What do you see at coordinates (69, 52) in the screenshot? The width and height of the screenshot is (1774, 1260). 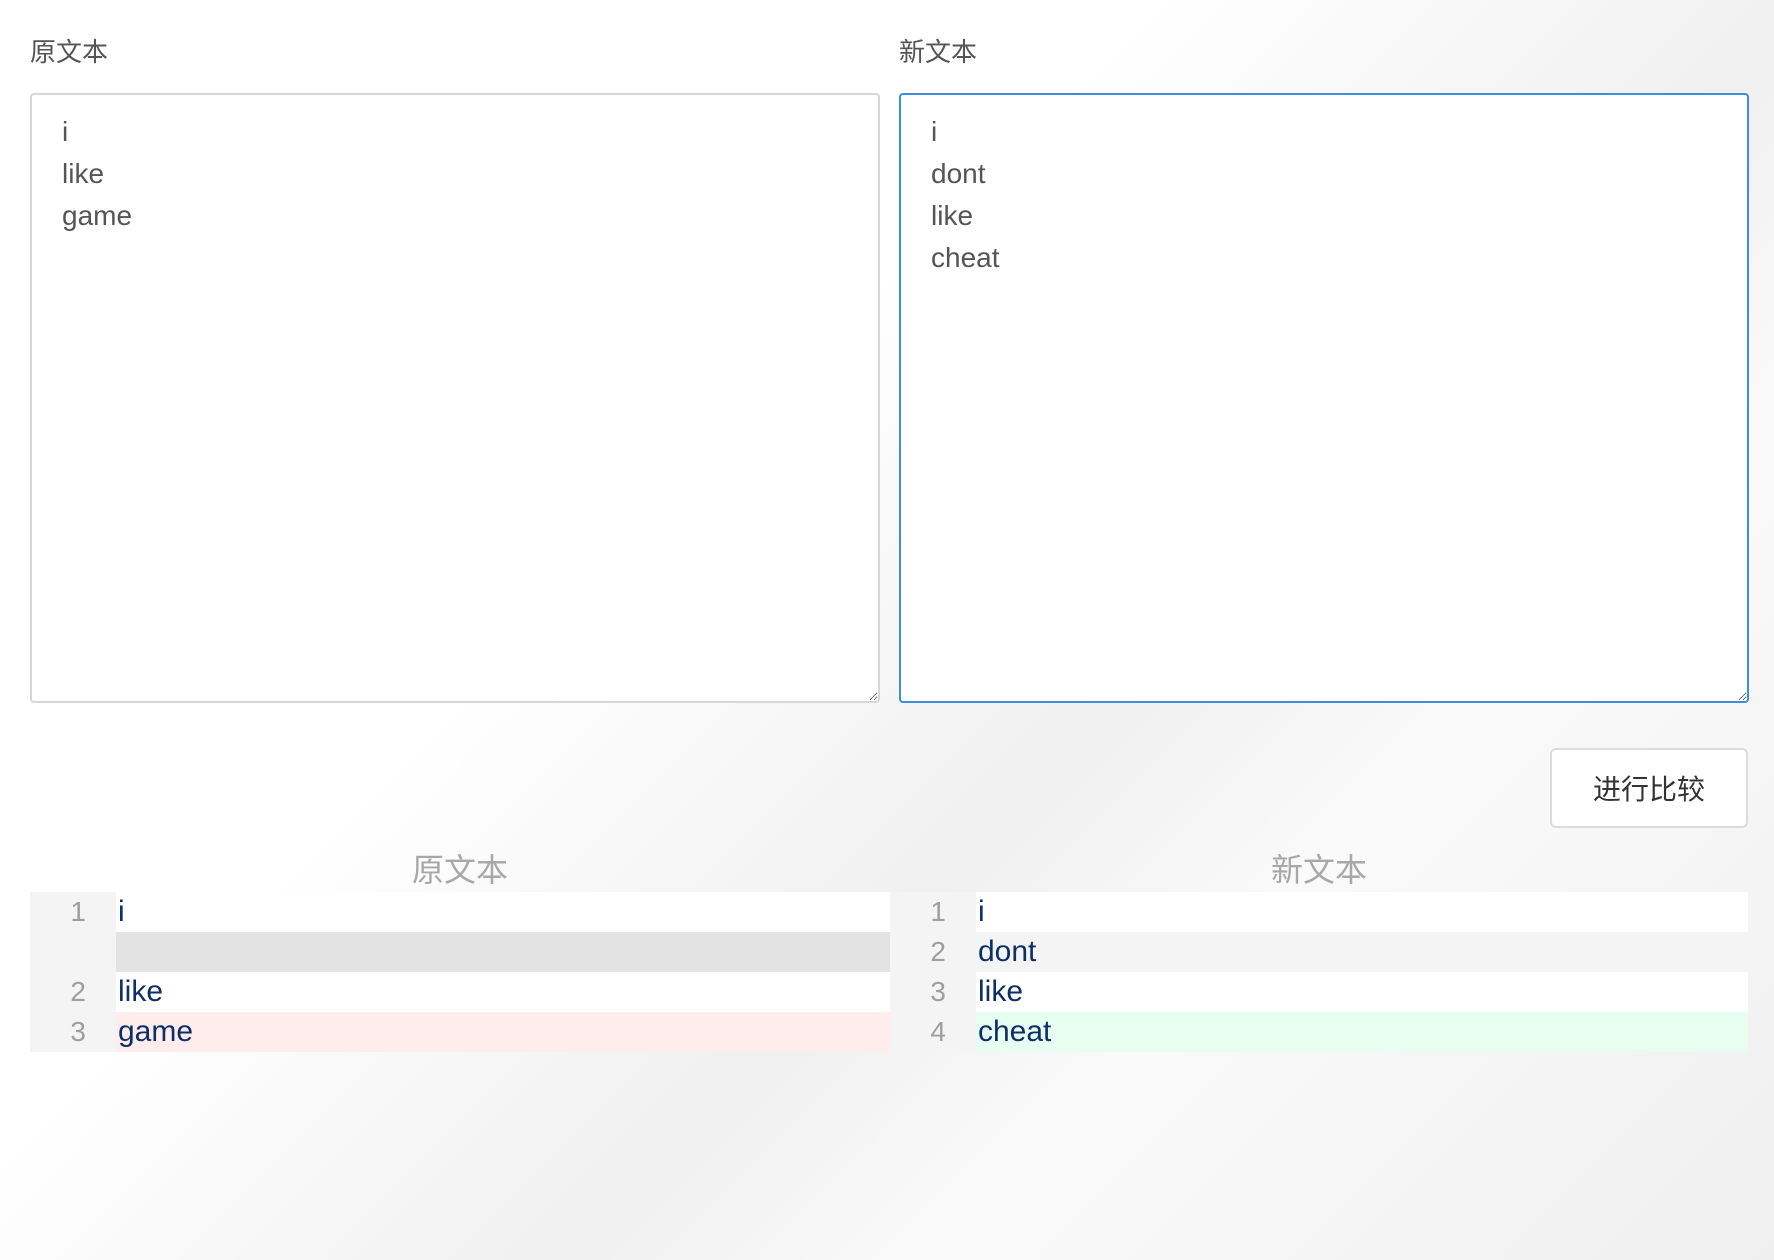 I see `original-text-label: 原文本` at bounding box center [69, 52].